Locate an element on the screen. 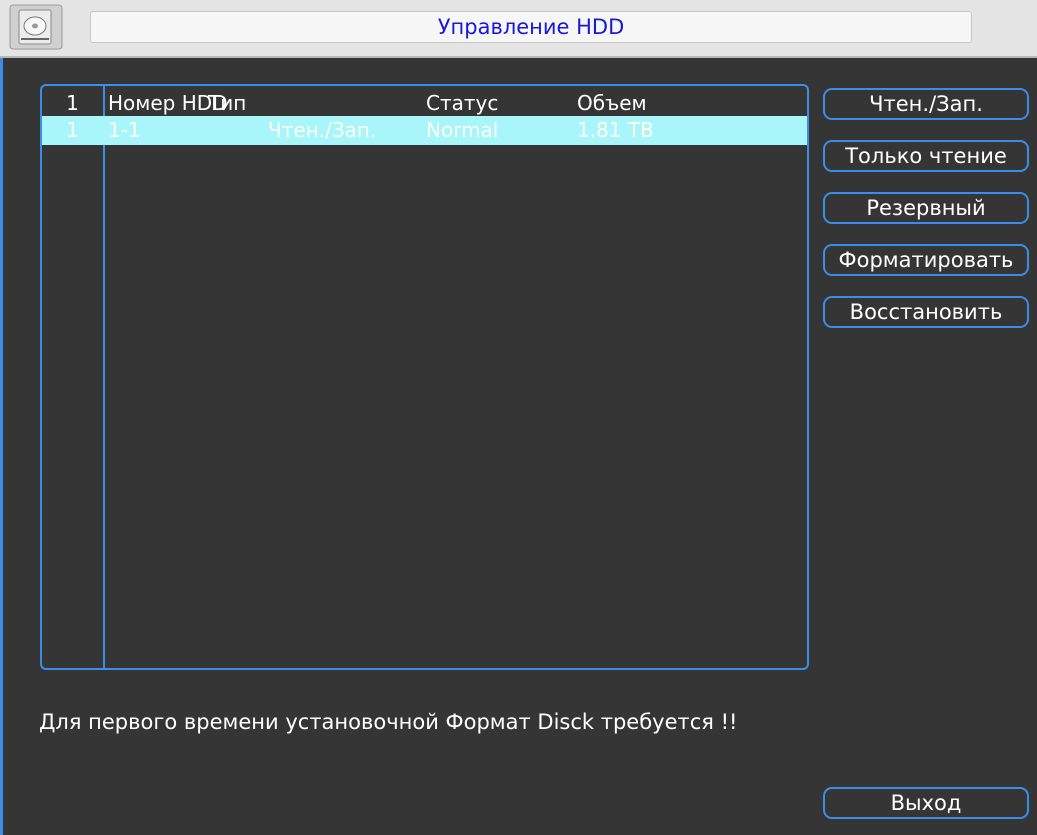 The height and width of the screenshot is (835, 1037). header-status: Статус is located at coordinates (462, 103).